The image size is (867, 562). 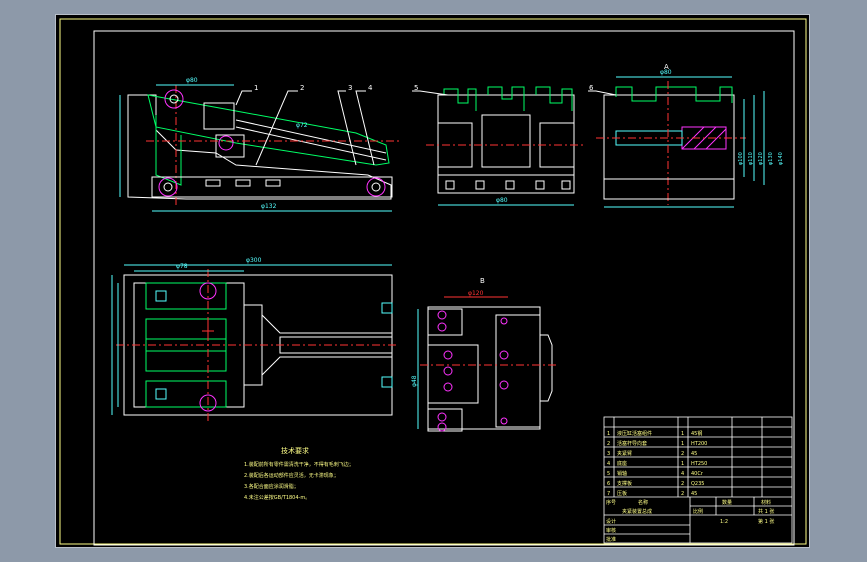 What do you see at coordinates (518, 371) in the screenshot?
I see `detail-right-plate` at bounding box center [518, 371].